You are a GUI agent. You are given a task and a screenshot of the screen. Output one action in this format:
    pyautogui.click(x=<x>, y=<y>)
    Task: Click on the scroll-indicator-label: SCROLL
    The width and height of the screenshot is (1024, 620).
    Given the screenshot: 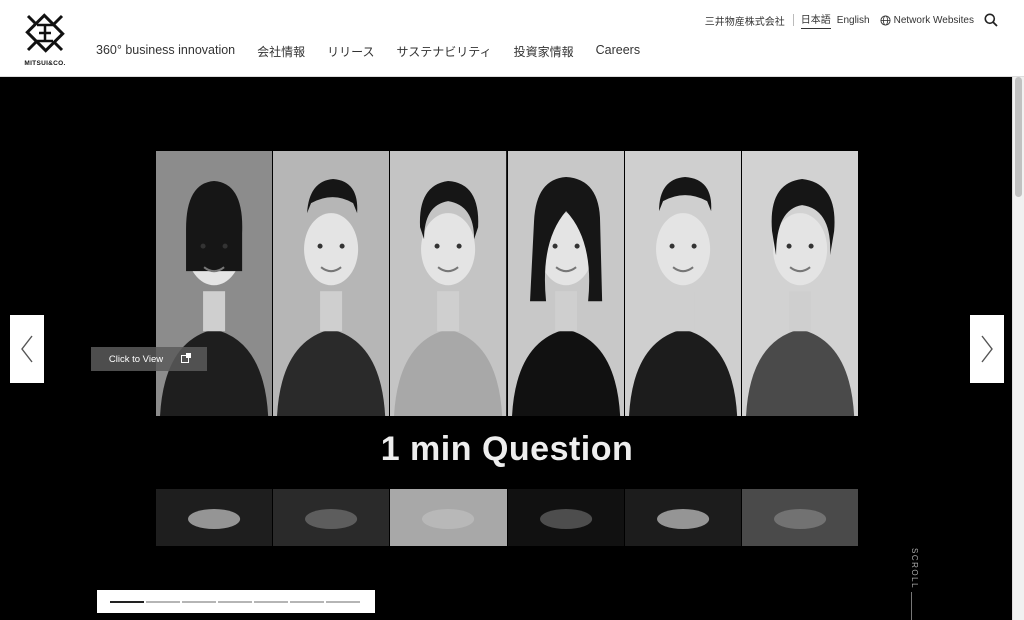 What is the action you would take?
    pyautogui.click(x=914, y=569)
    